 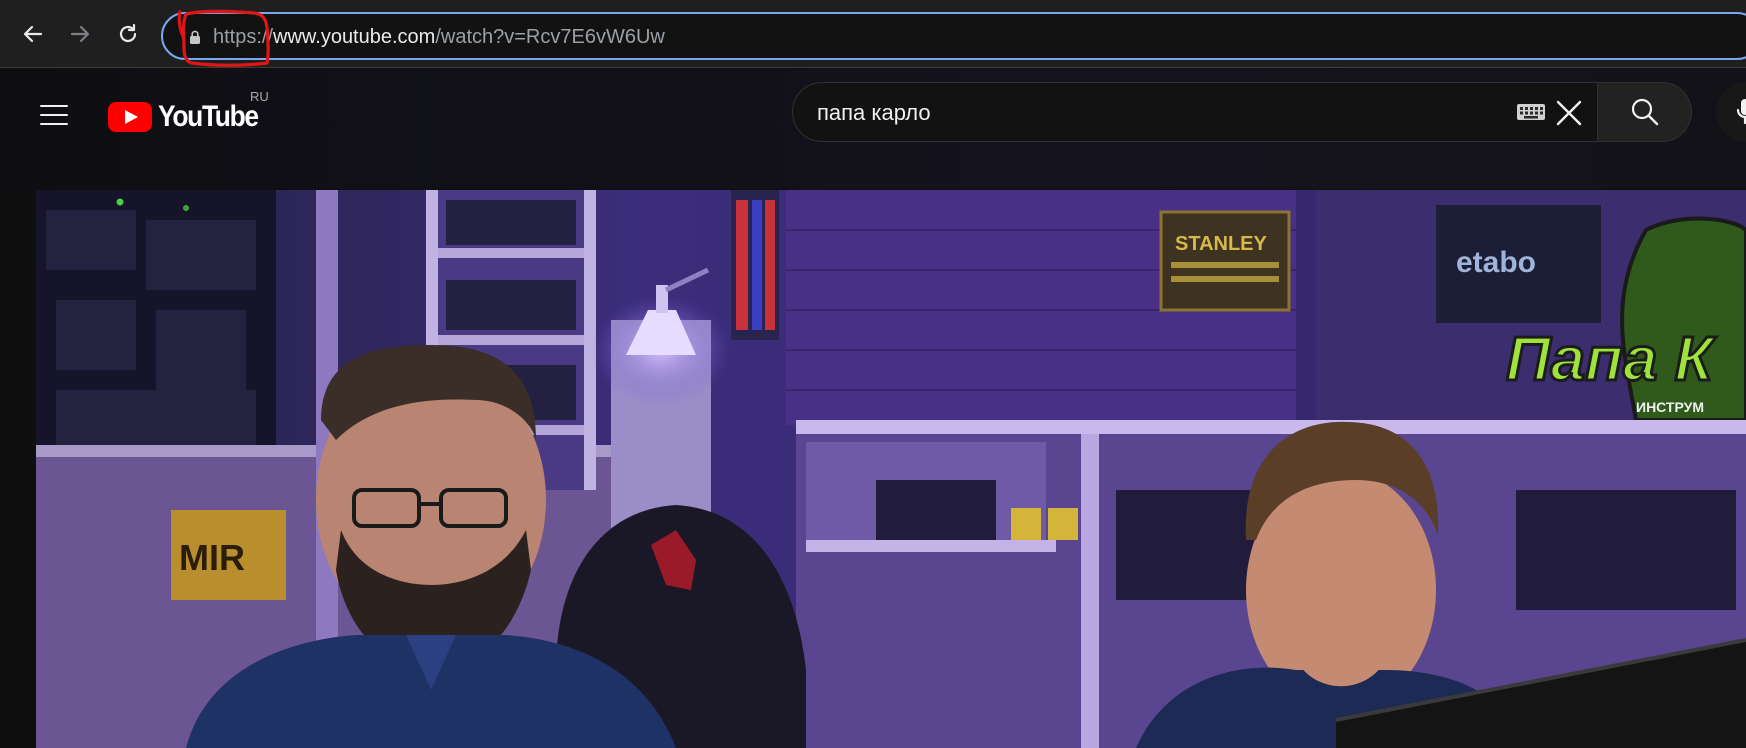 What do you see at coordinates (1496, 262) in the screenshot?
I see `metabo-sign-text: etabo` at bounding box center [1496, 262].